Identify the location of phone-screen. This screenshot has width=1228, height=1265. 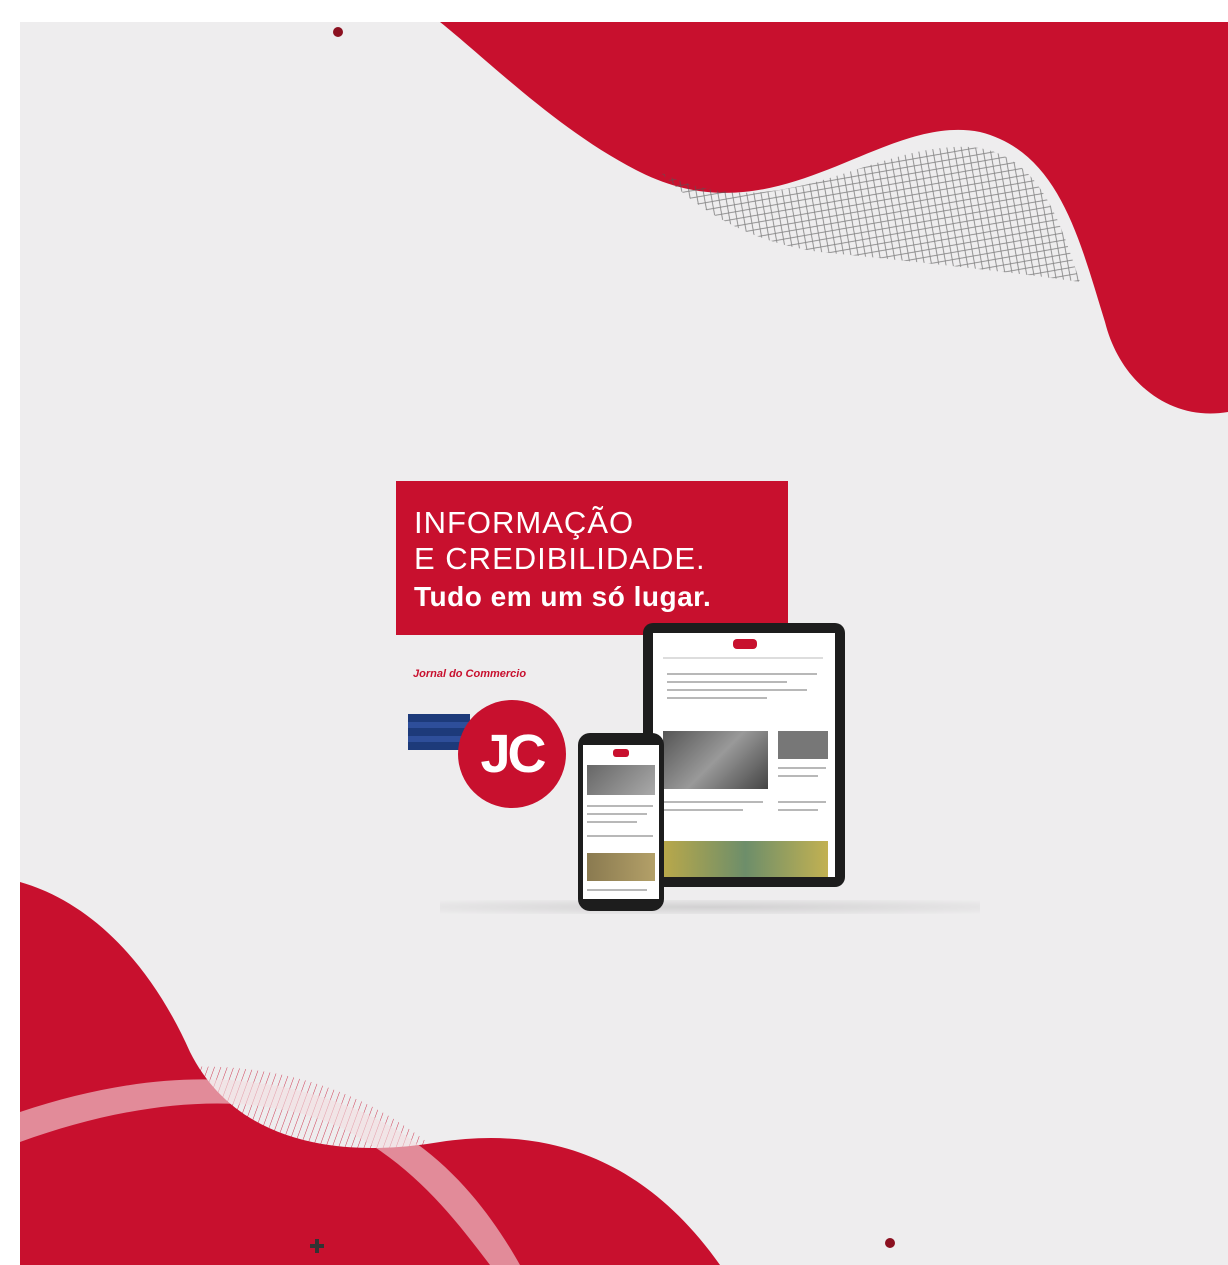
(621, 822).